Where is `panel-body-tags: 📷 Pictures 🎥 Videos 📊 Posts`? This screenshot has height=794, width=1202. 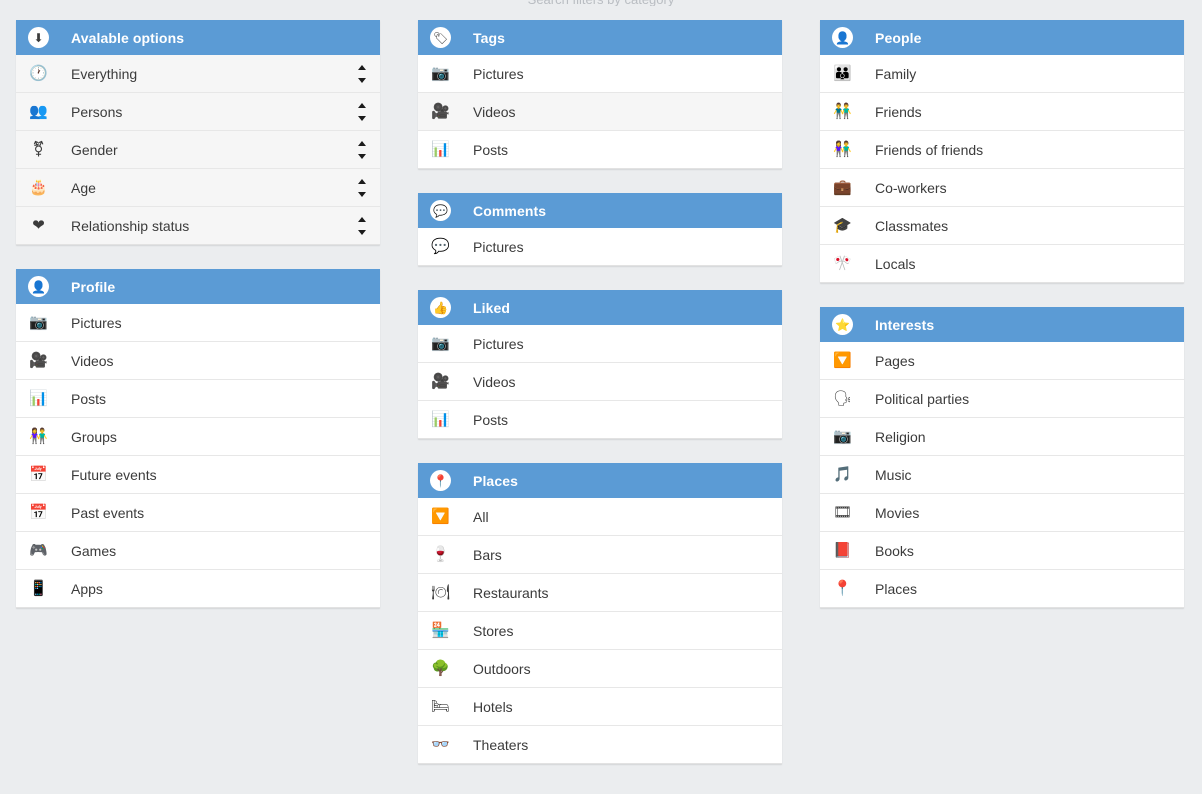
panel-body-tags: 📷 Pictures 🎥 Videos 📊 Posts is located at coordinates (600, 112).